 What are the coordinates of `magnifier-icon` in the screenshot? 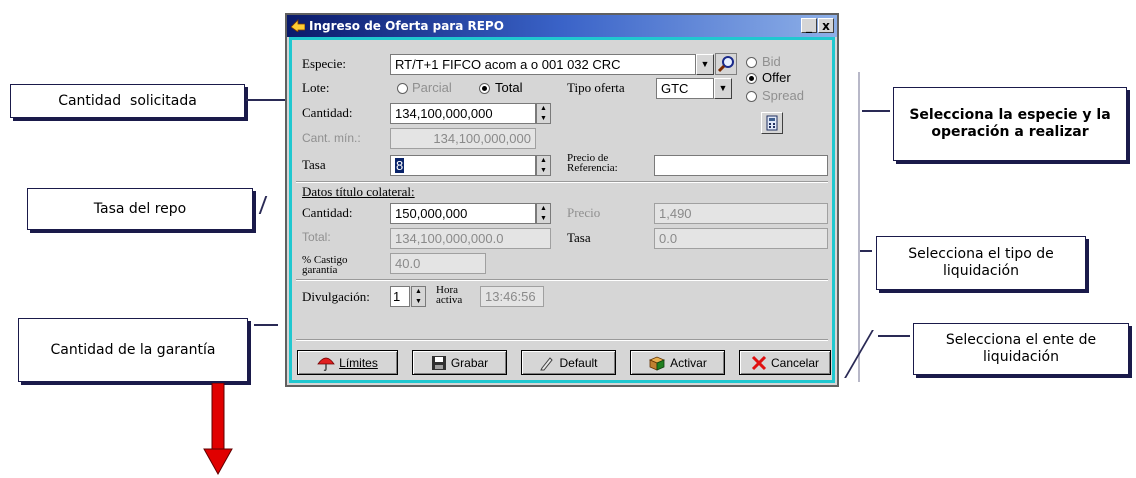 It's located at (725, 64).